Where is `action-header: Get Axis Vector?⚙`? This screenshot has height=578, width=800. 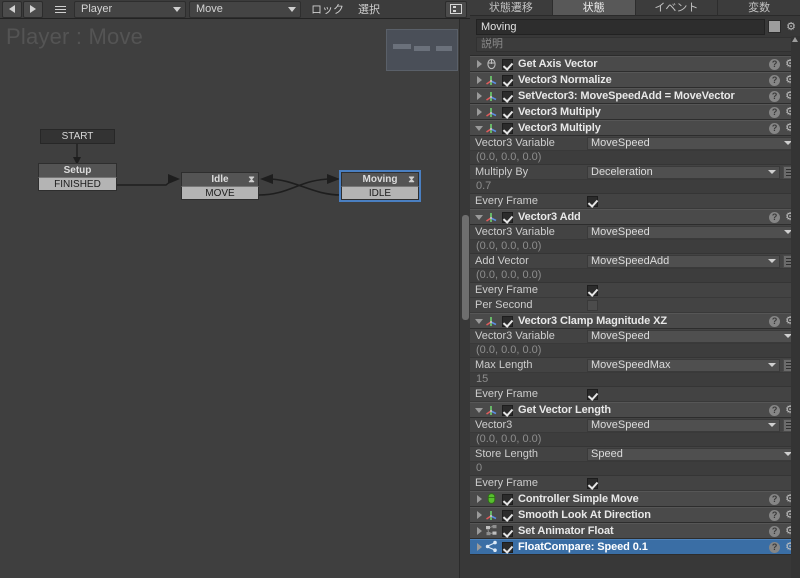
action-header: Get Axis Vector?⚙ is located at coordinates (635, 64).